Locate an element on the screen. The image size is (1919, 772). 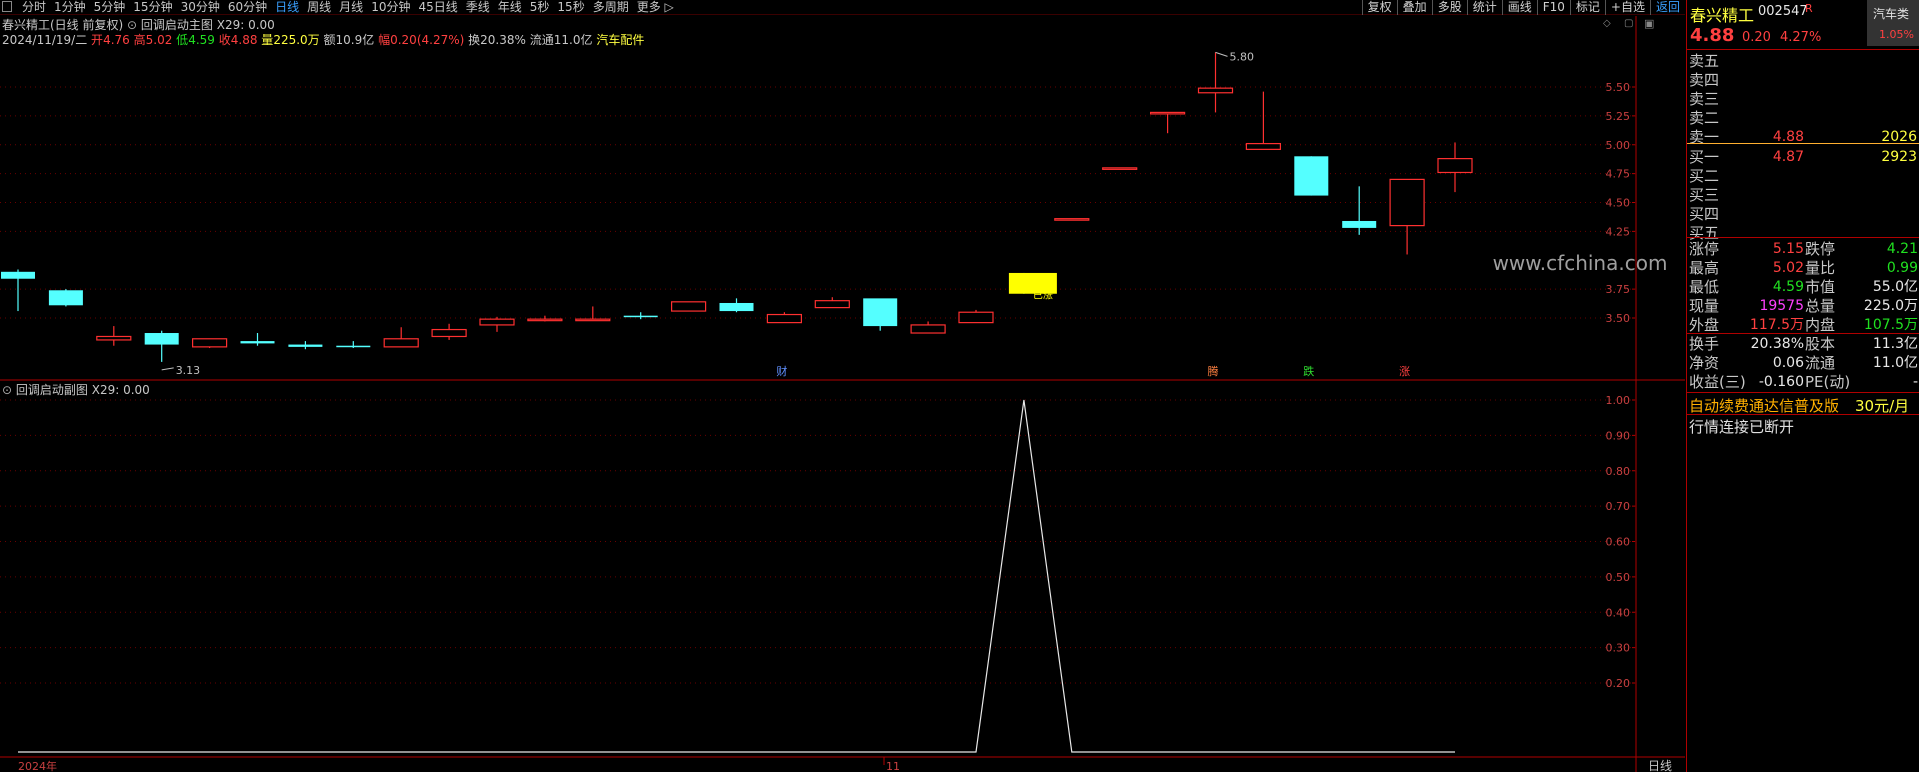
expand-icon: ◇ is located at coordinates (1607, 23).